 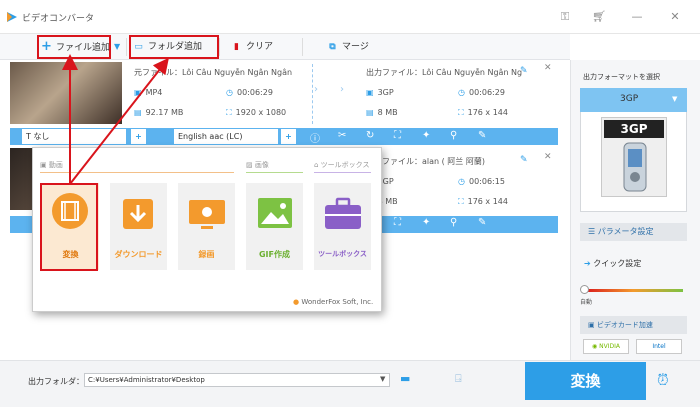 What do you see at coordinates (207, 214) in the screenshot?
I see `screen-record-icon` at bounding box center [207, 214].